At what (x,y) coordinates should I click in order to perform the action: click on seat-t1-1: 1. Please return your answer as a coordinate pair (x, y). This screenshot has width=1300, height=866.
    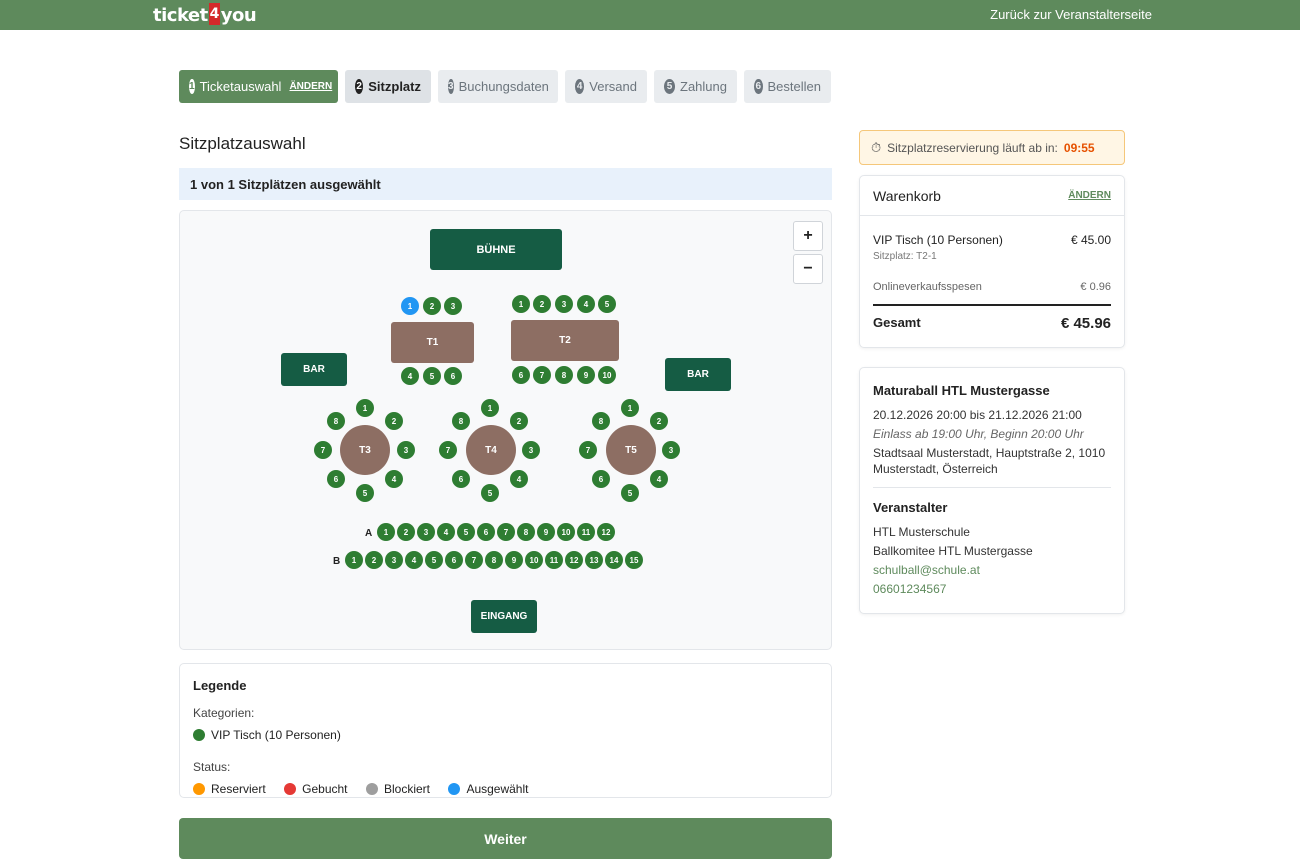
    Looking at the image, I should click on (410, 306).